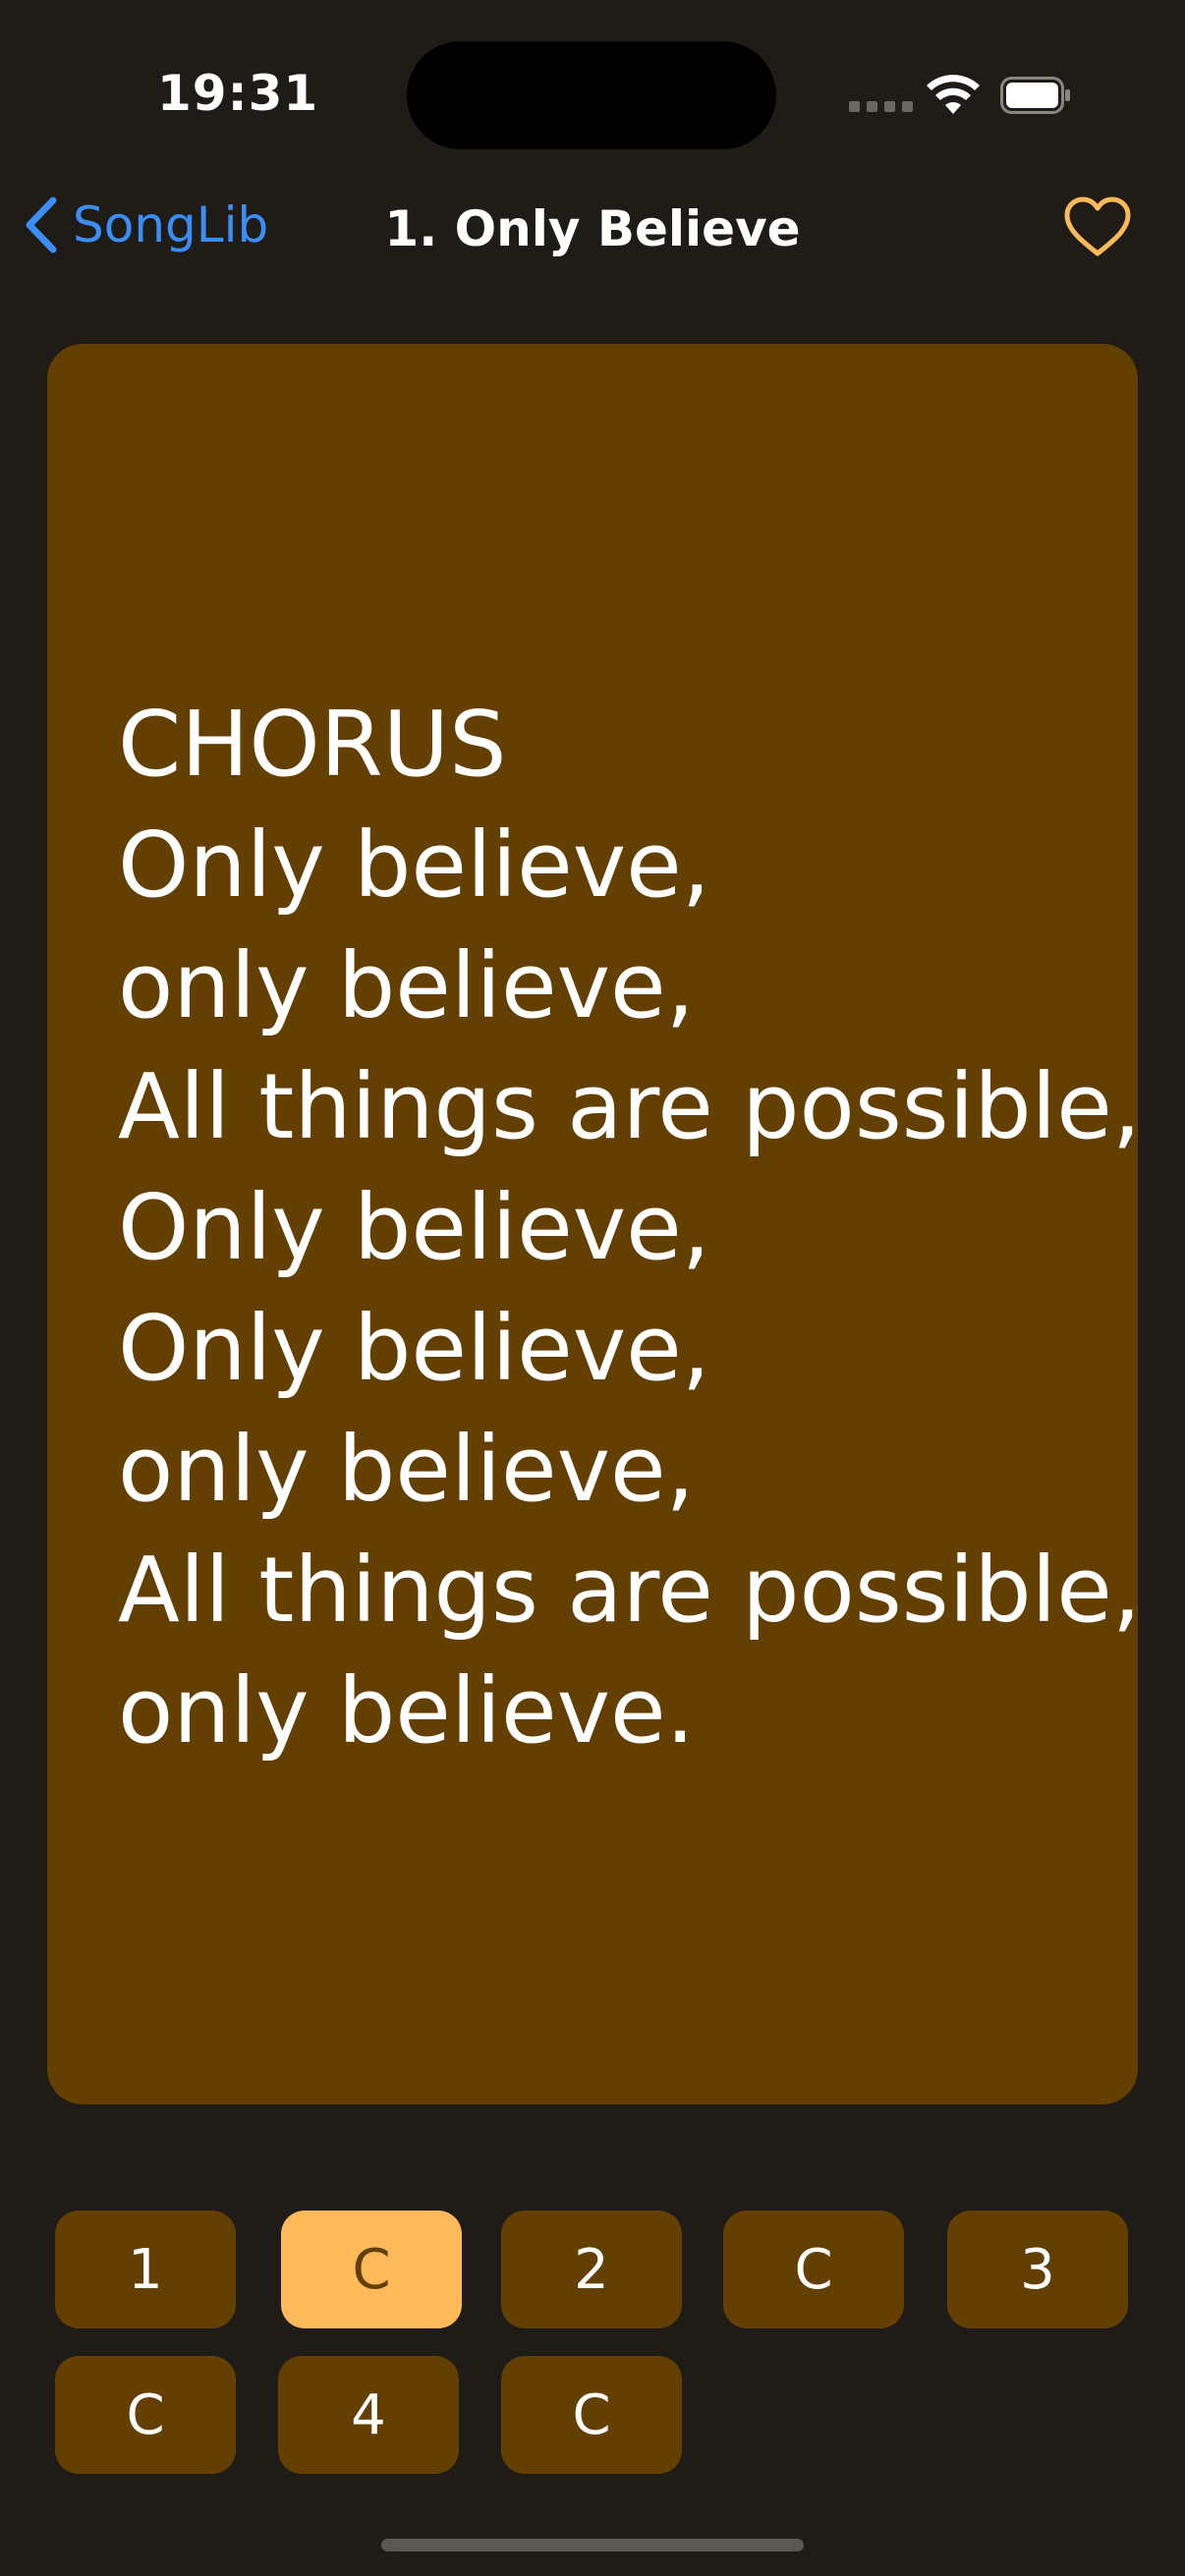 Image resolution: width=1185 pixels, height=2576 pixels. Describe the element at coordinates (881, 106) in the screenshot. I see `cellular-signal-icon` at that location.